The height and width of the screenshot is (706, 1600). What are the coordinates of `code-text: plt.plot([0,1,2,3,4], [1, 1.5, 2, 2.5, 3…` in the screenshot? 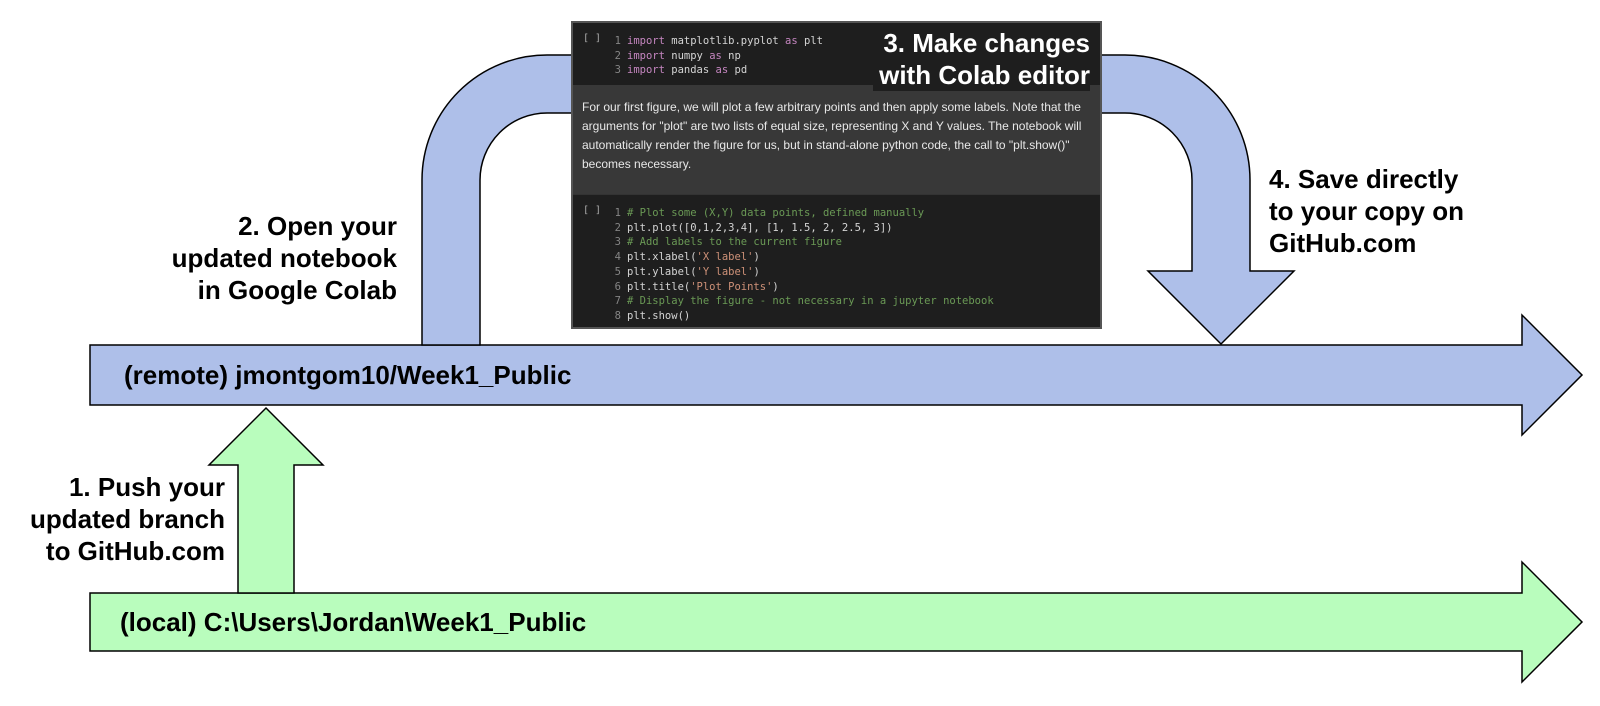 It's located at (760, 227).